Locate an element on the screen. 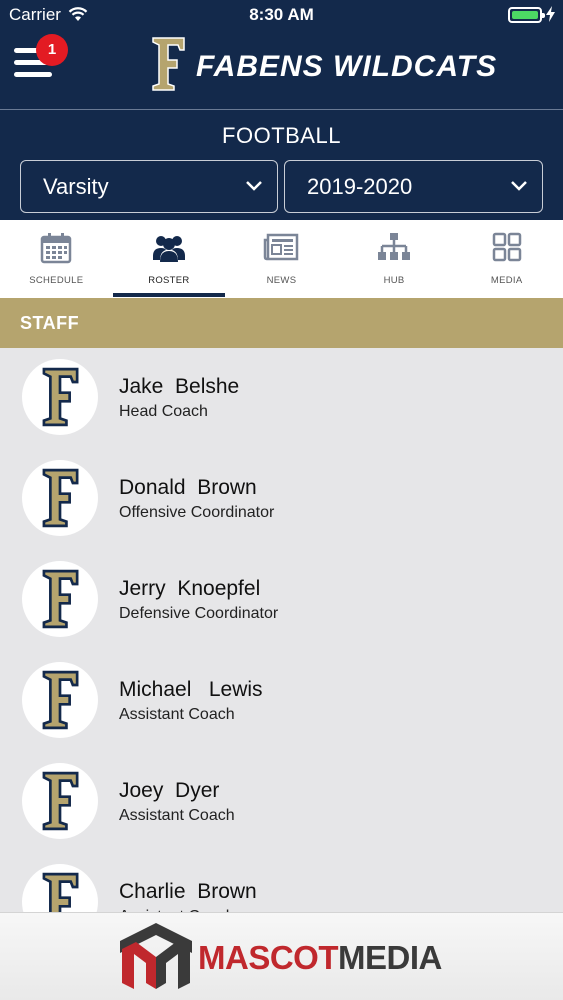 Image resolution: width=563 pixels, height=1000 pixels. tab-schedule: SCHEDULE is located at coordinates (56, 259).